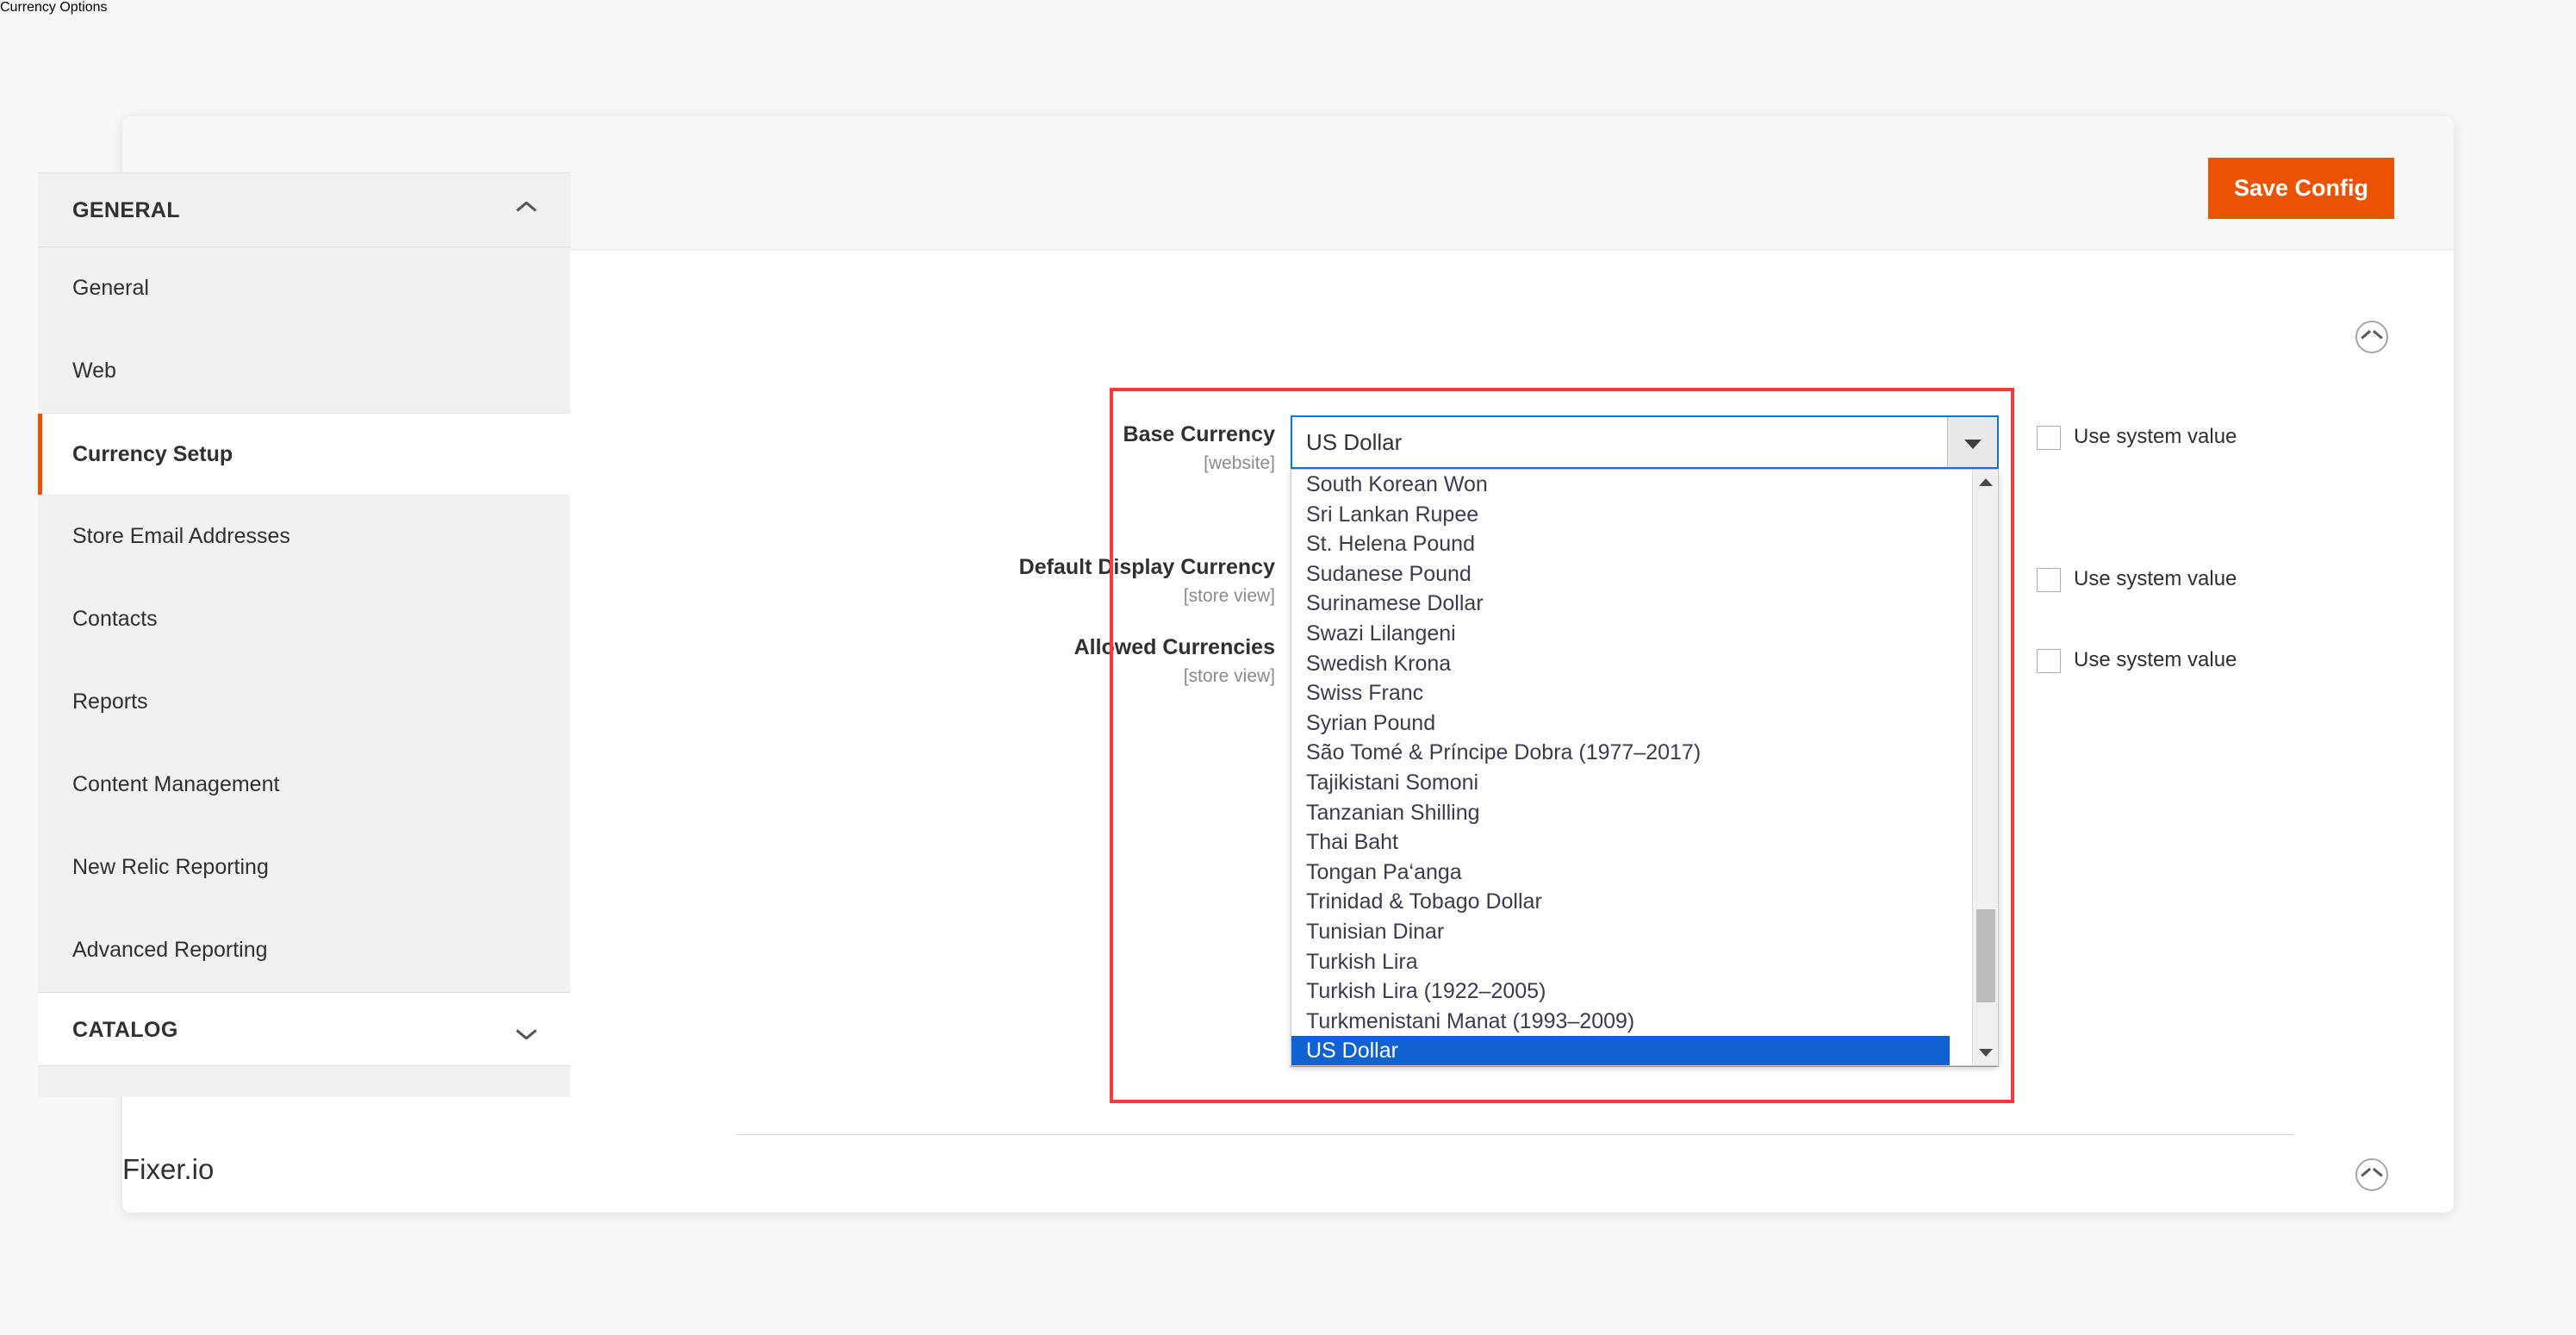 This screenshot has width=2576, height=1335. What do you see at coordinates (1621, 604) in the screenshot?
I see `option-item: Surinamese Dollar` at bounding box center [1621, 604].